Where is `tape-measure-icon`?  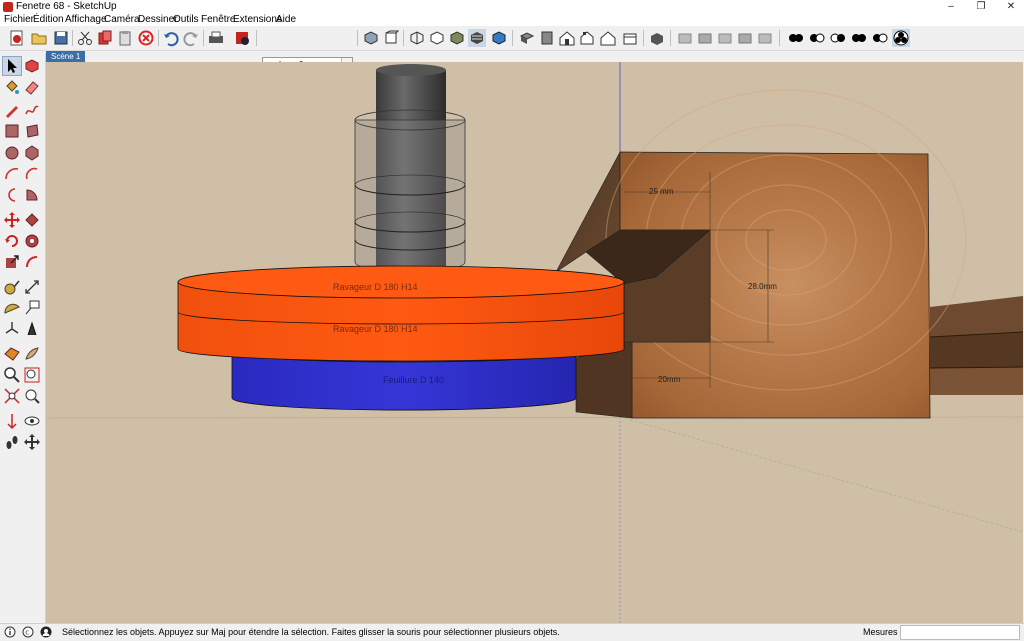 tape-measure-icon is located at coordinates (12, 287).